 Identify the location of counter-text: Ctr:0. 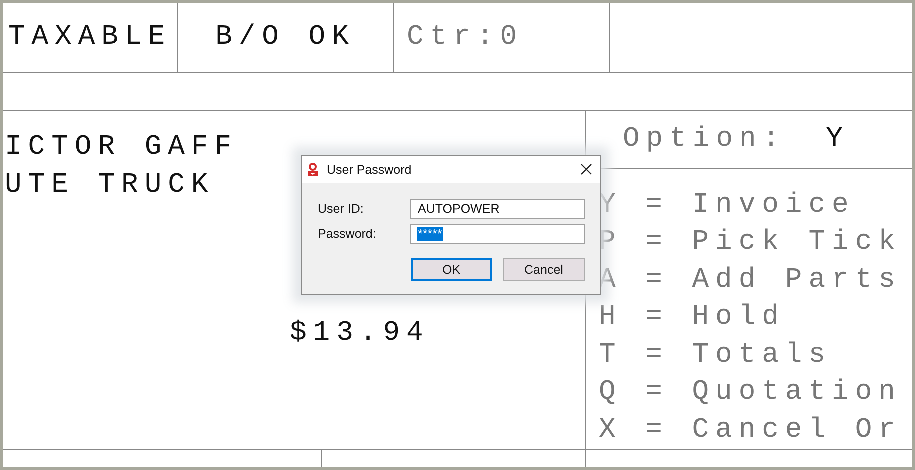
(465, 37).